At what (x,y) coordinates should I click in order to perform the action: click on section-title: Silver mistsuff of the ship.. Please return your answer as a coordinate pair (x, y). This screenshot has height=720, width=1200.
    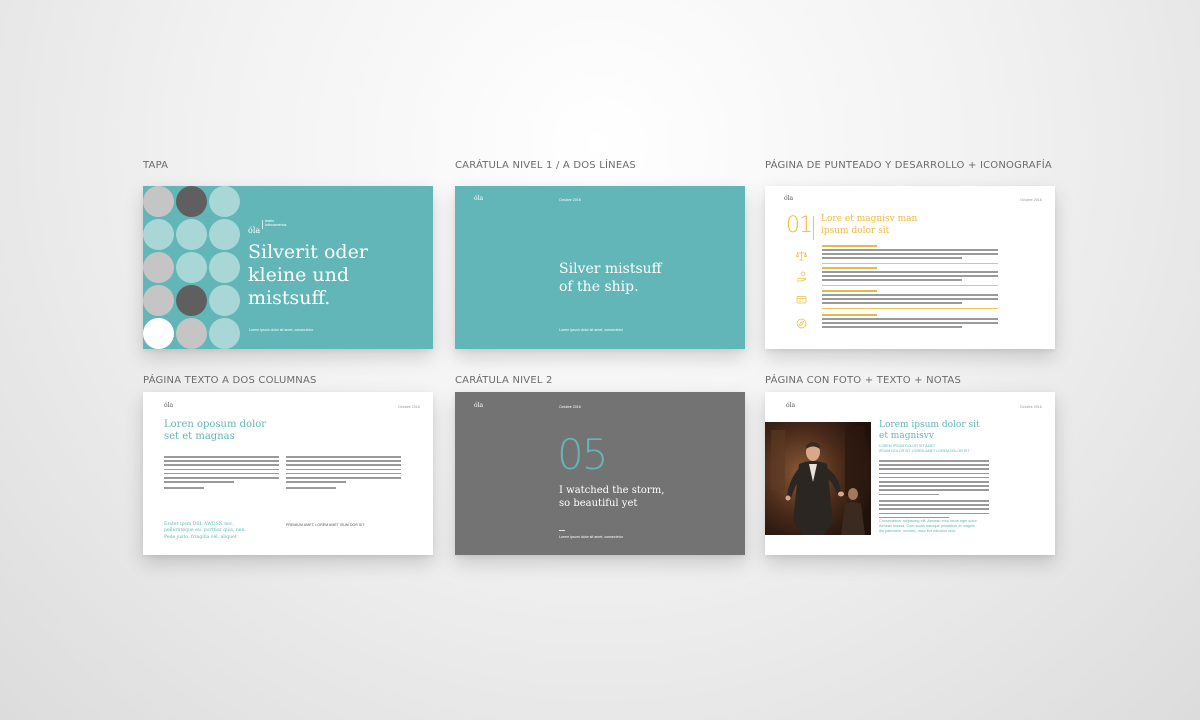
    Looking at the image, I should click on (610, 278).